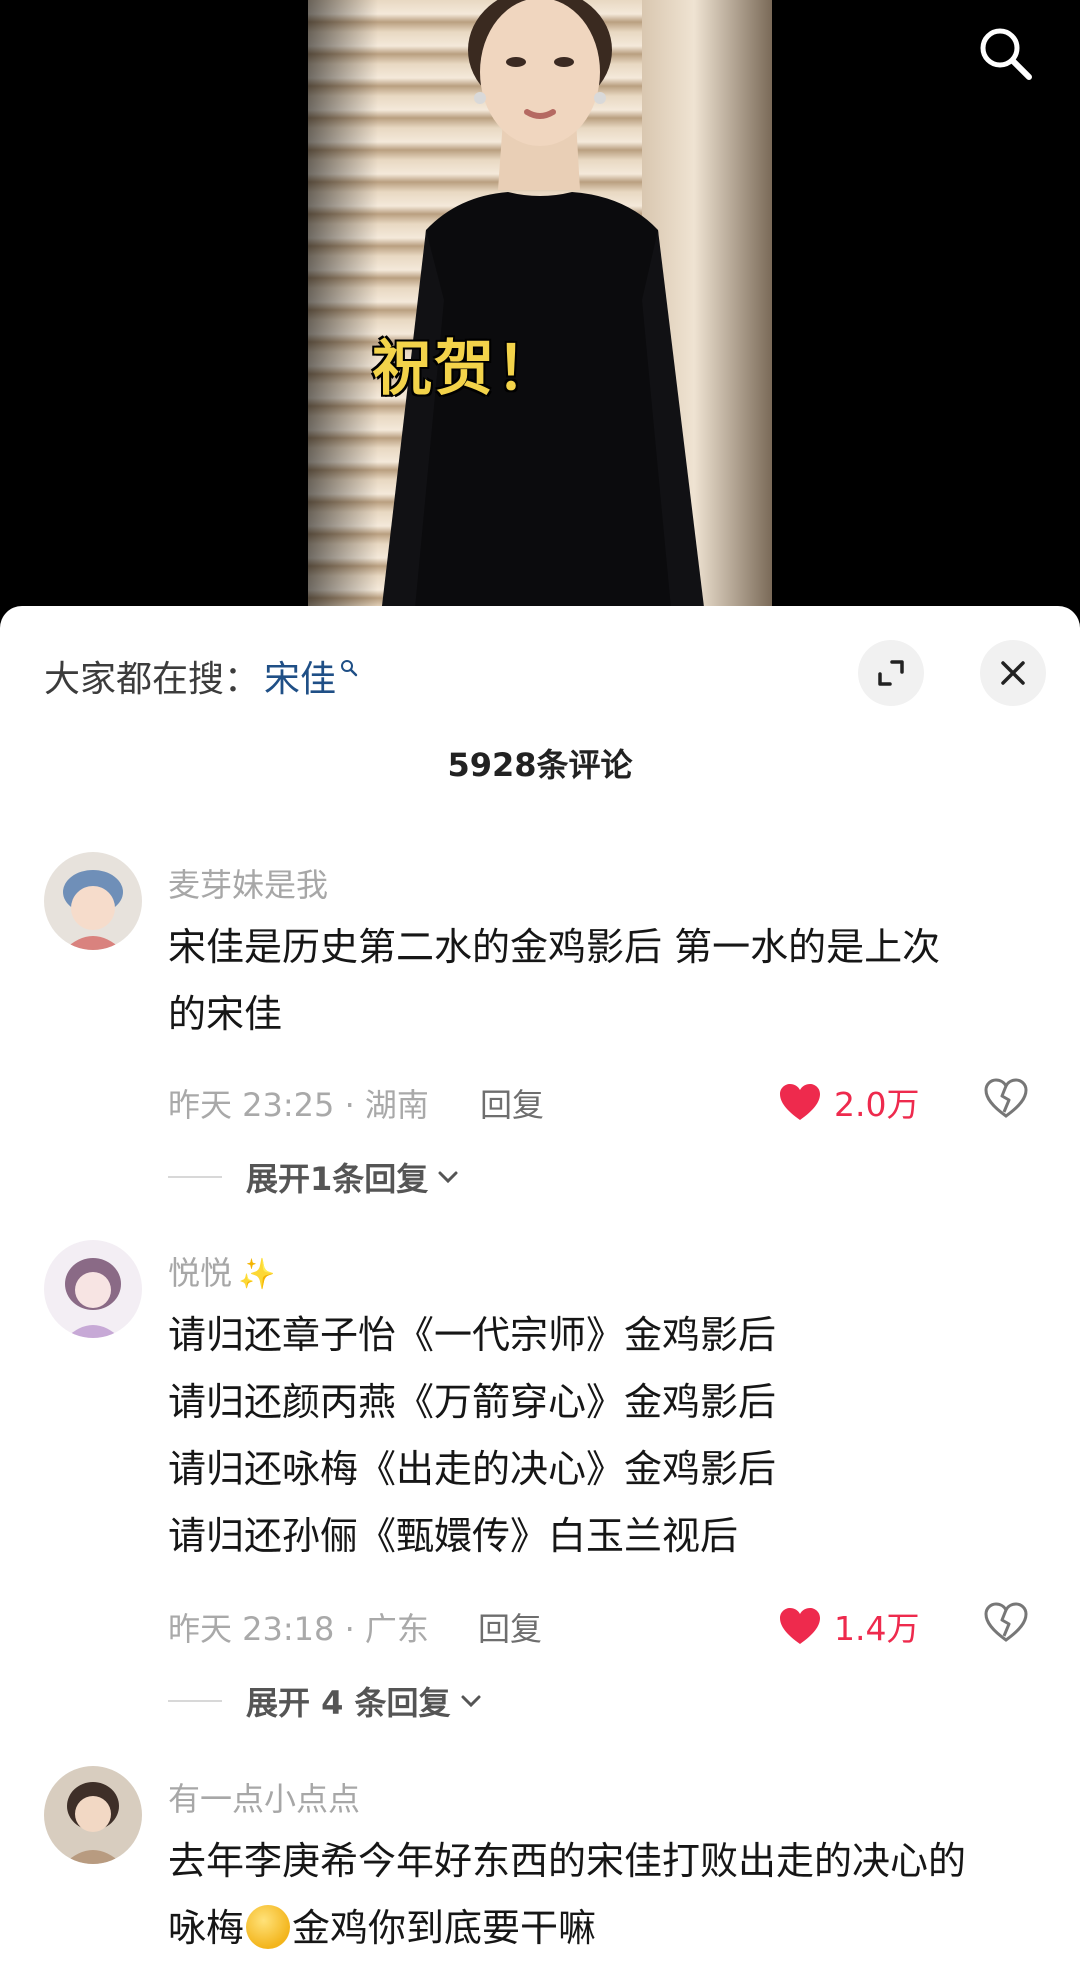 Image resolution: width=1080 pixels, height=1976 pixels. I want to click on like-count: 1.4万, so click(877, 1628).